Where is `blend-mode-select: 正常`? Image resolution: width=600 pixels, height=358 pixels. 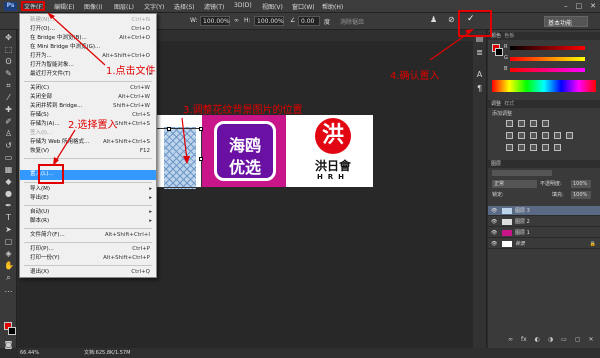 blend-mode-select: 正常 is located at coordinates (514, 184).